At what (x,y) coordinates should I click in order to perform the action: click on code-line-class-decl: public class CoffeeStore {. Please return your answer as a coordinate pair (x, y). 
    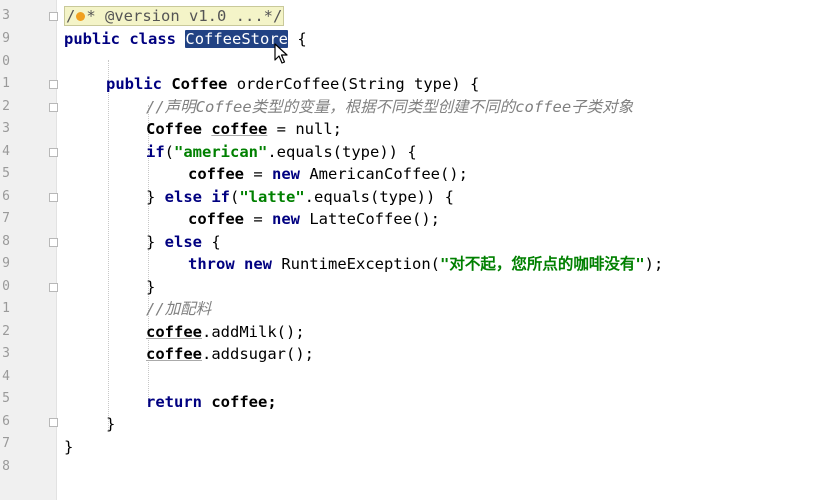
    Looking at the image, I should click on (441, 39).